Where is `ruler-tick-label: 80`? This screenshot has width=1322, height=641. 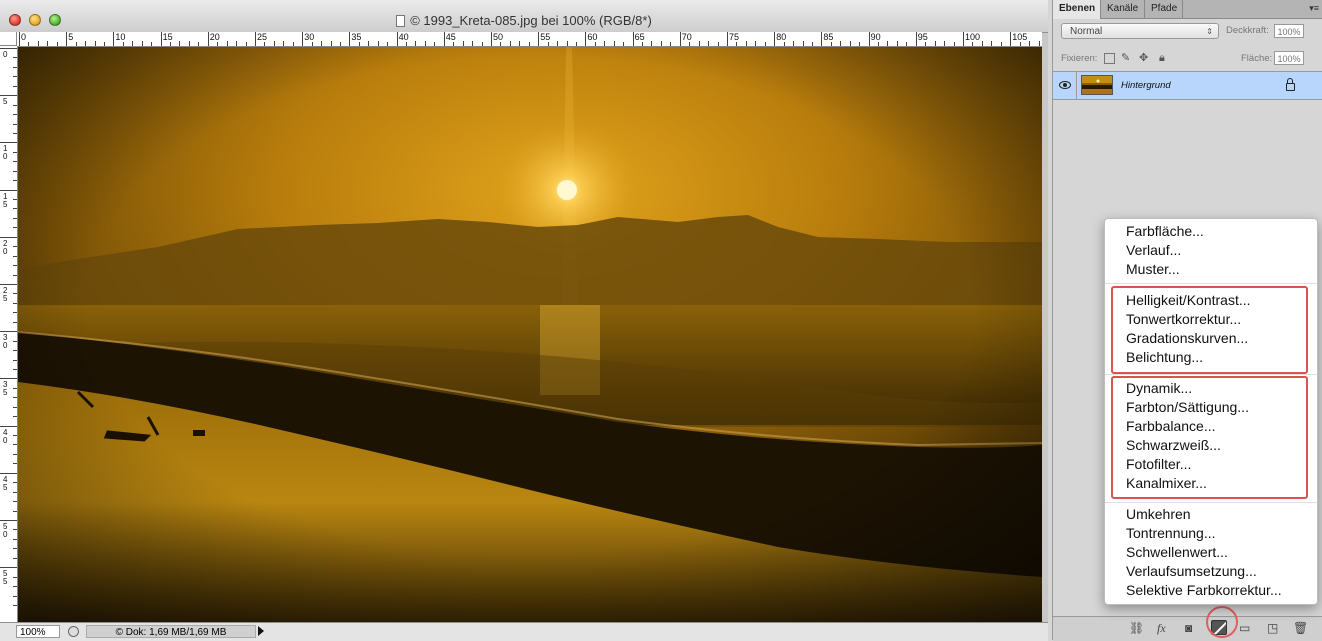 ruler-tick-label: 80 is located at coordinates (781, 37).